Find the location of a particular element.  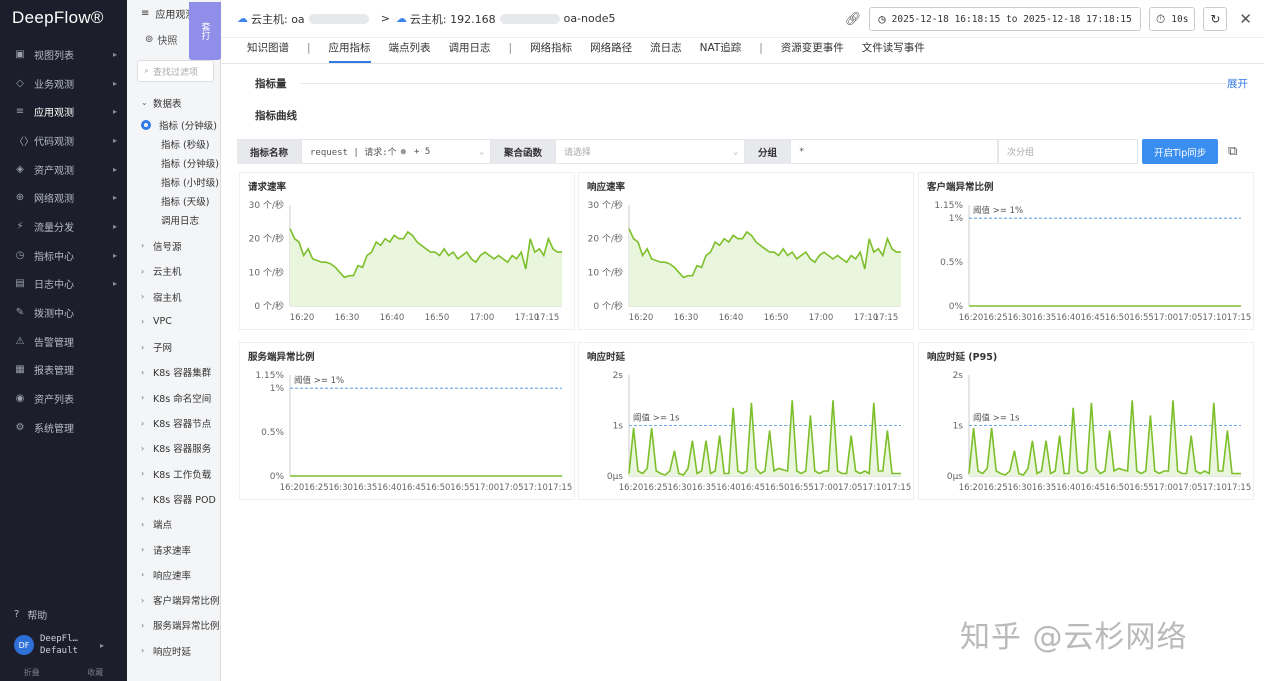

metric-more-count: + 5 is located at coordinates (422, 151).